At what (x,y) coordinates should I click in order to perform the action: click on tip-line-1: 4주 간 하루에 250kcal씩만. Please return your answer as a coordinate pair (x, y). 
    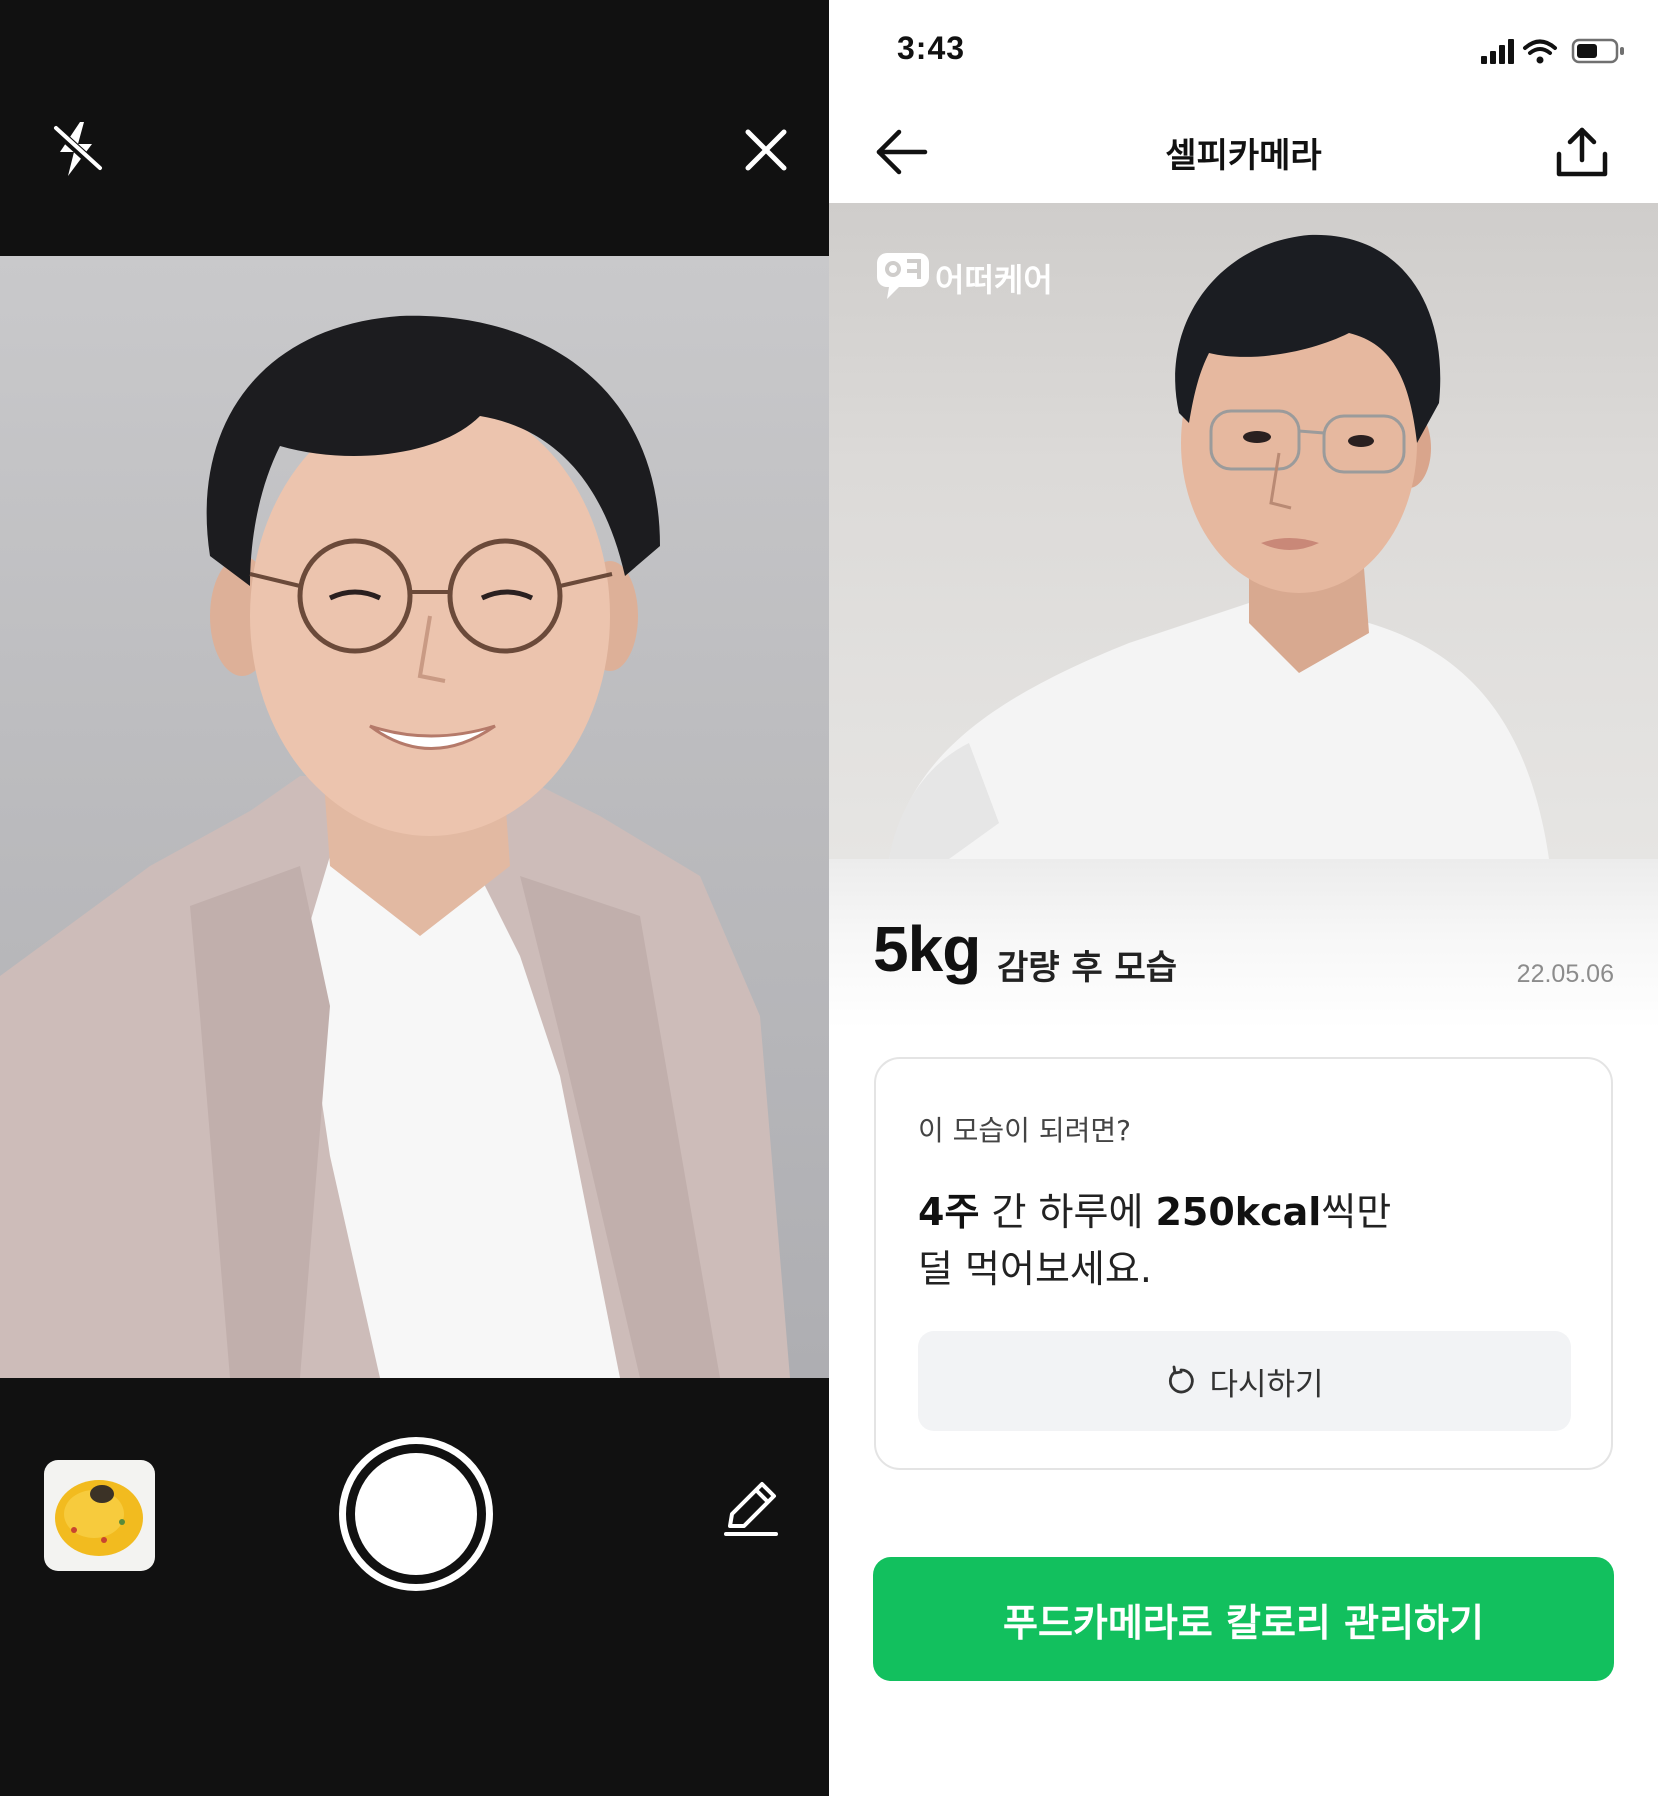
    Looking at the image, I should click on (1154, 1208).